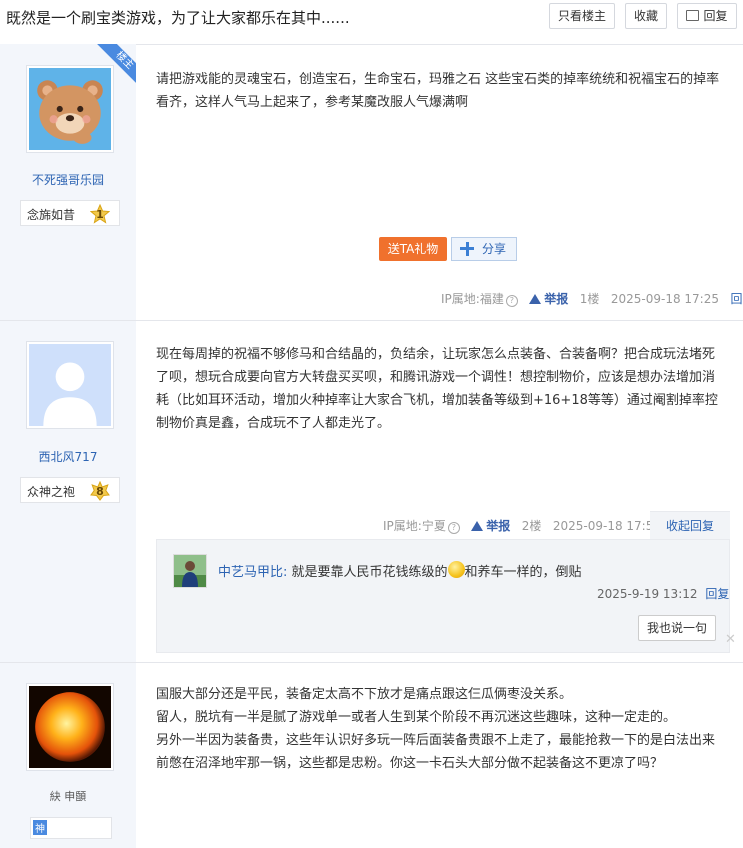 The height and width of the screenshot is (848, 743). What do you see at coordinates (531, 526) in the screenshot?
I see `floor-number: 2楼` at bounding box center [531, 526].